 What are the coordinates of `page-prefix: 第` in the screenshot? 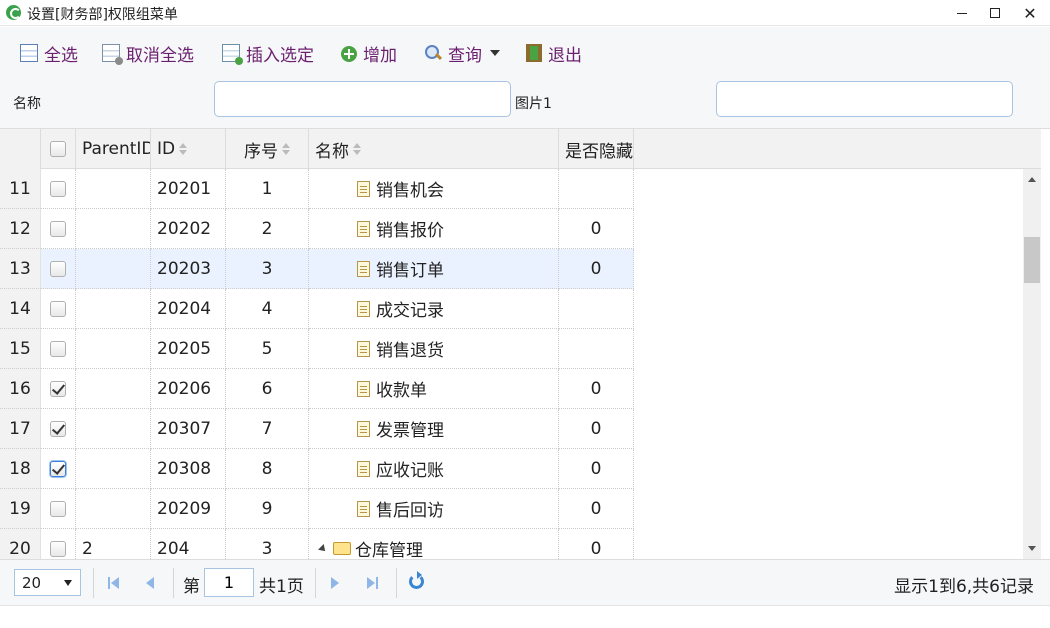 It's located at (191, 587).